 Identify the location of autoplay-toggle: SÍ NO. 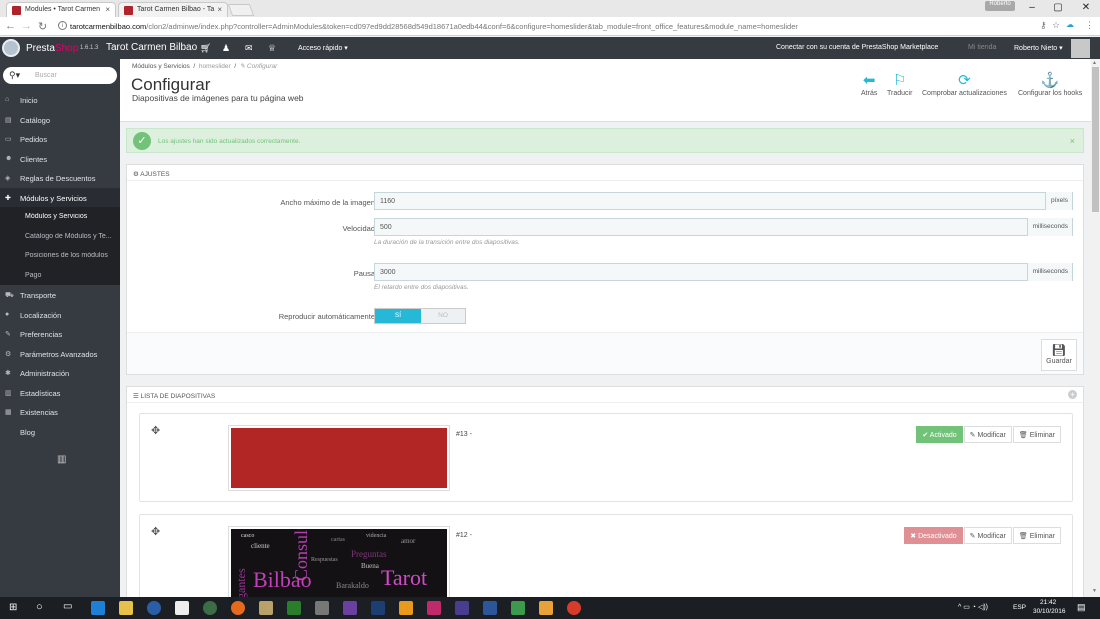
(420, 316).